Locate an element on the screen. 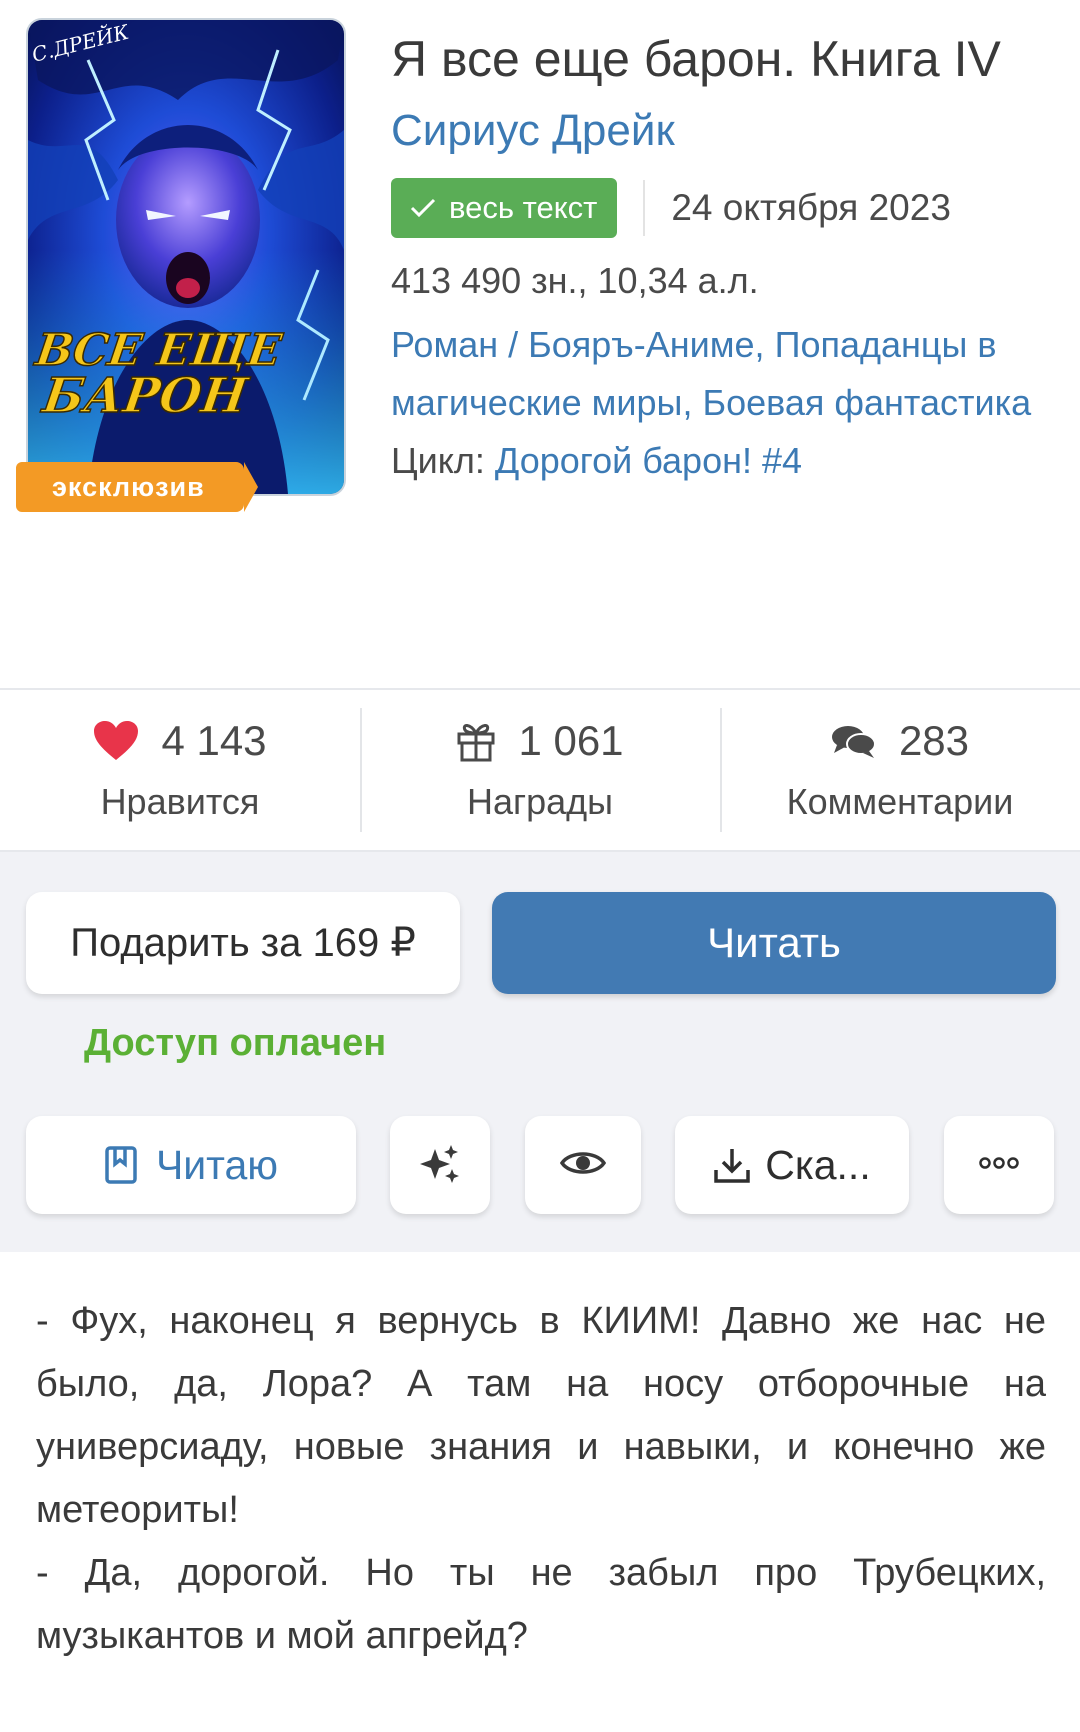 This screenshot has width=1080, height=1732. download-icon is located at coordinates (732, 1165).